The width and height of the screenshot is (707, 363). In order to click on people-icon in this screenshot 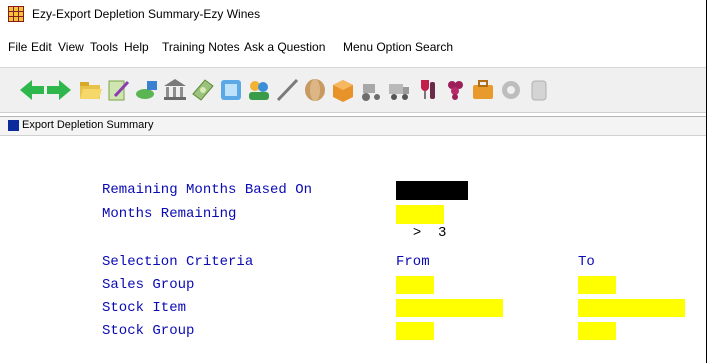, I will do `click(259, 90)`.